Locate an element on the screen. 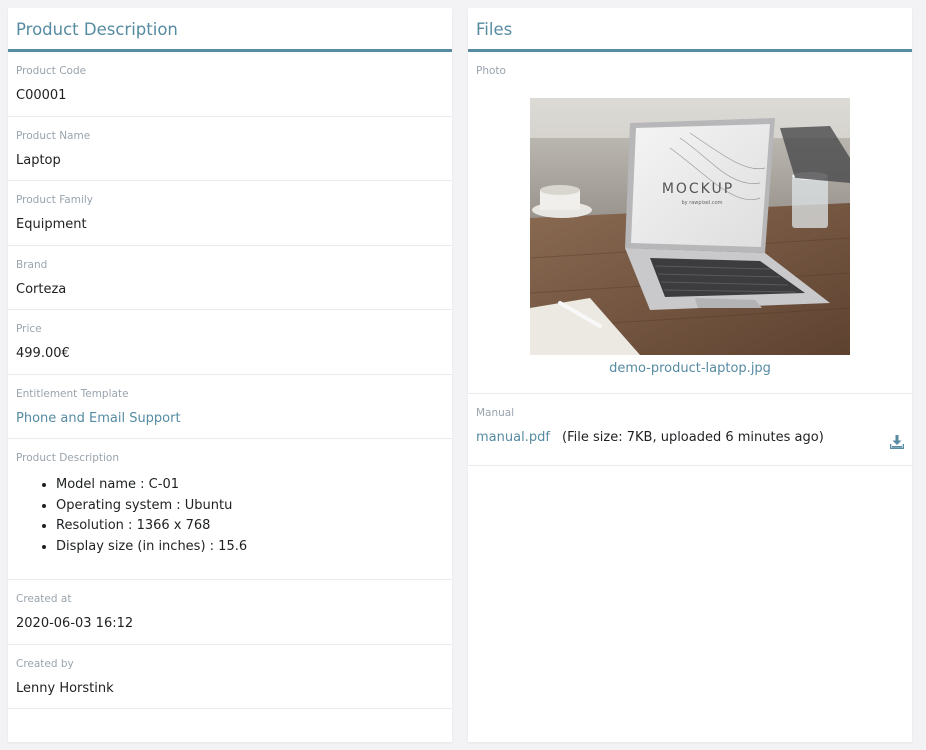 This screenshot has height=750, width=926. field-product-name: Product Name Laptop is located at coordinates (230, 149).